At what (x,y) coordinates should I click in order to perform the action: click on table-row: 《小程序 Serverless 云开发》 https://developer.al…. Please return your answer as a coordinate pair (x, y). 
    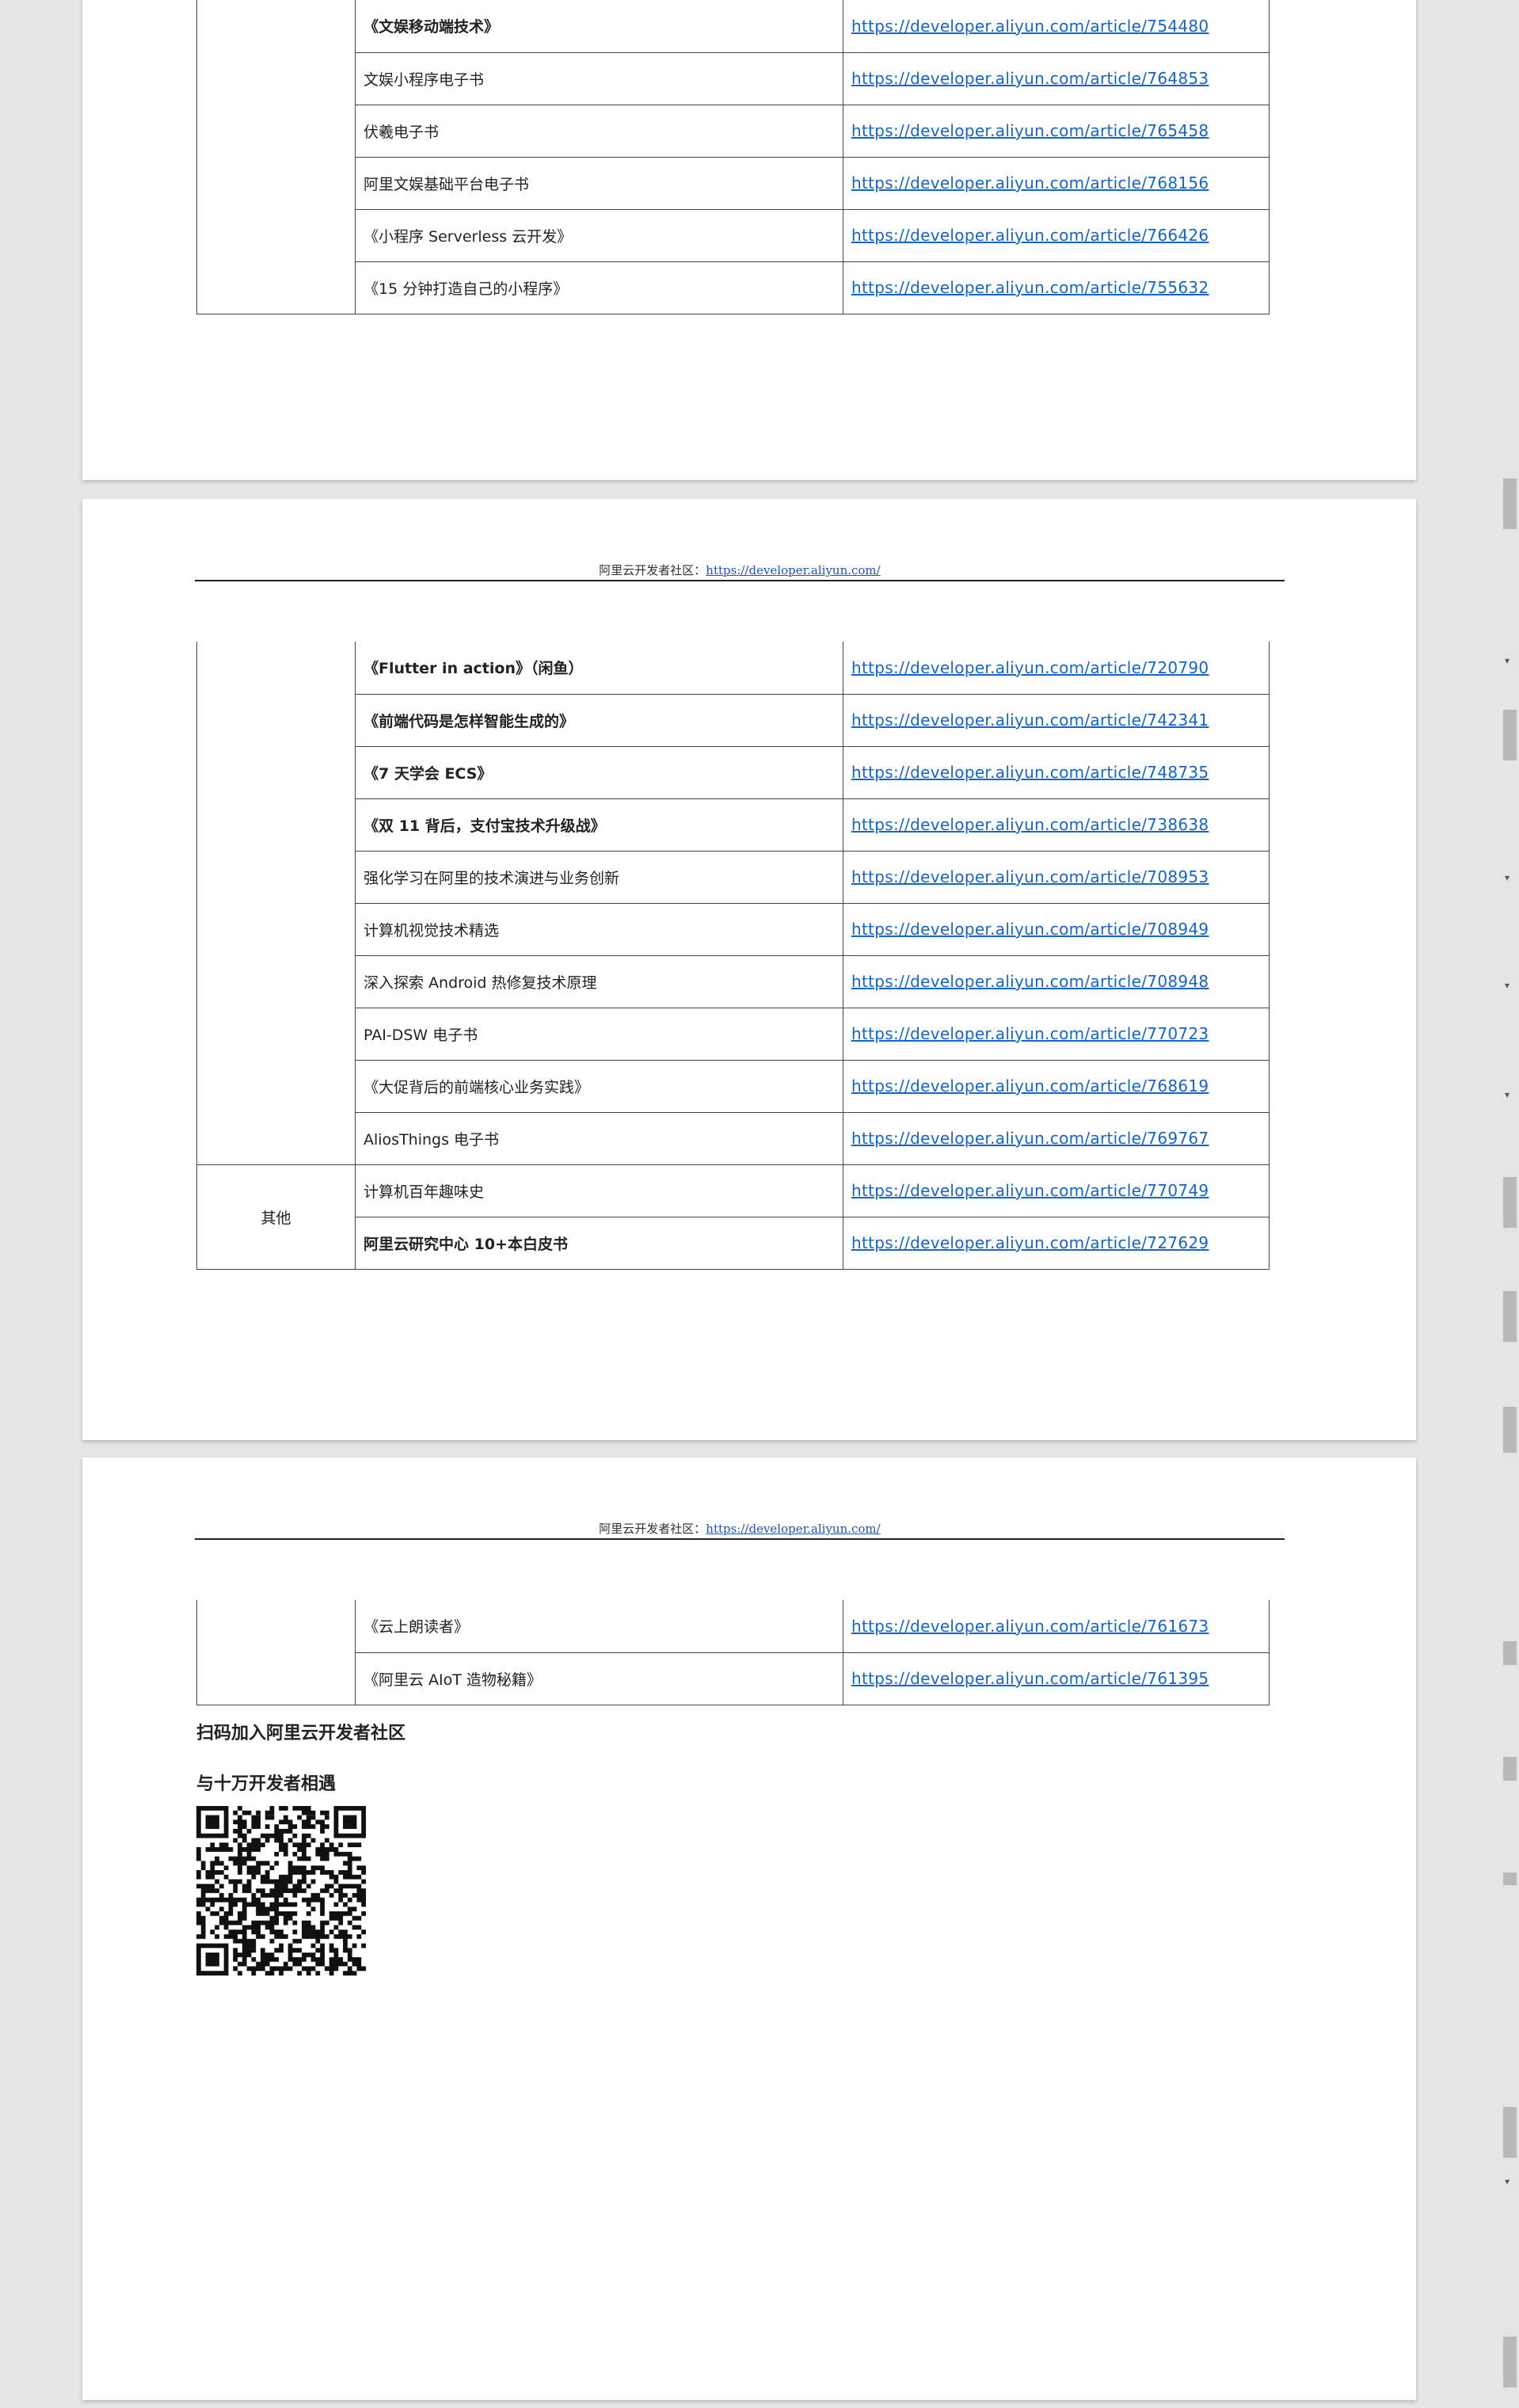
    Looking at the image, I should click on (733, 235).